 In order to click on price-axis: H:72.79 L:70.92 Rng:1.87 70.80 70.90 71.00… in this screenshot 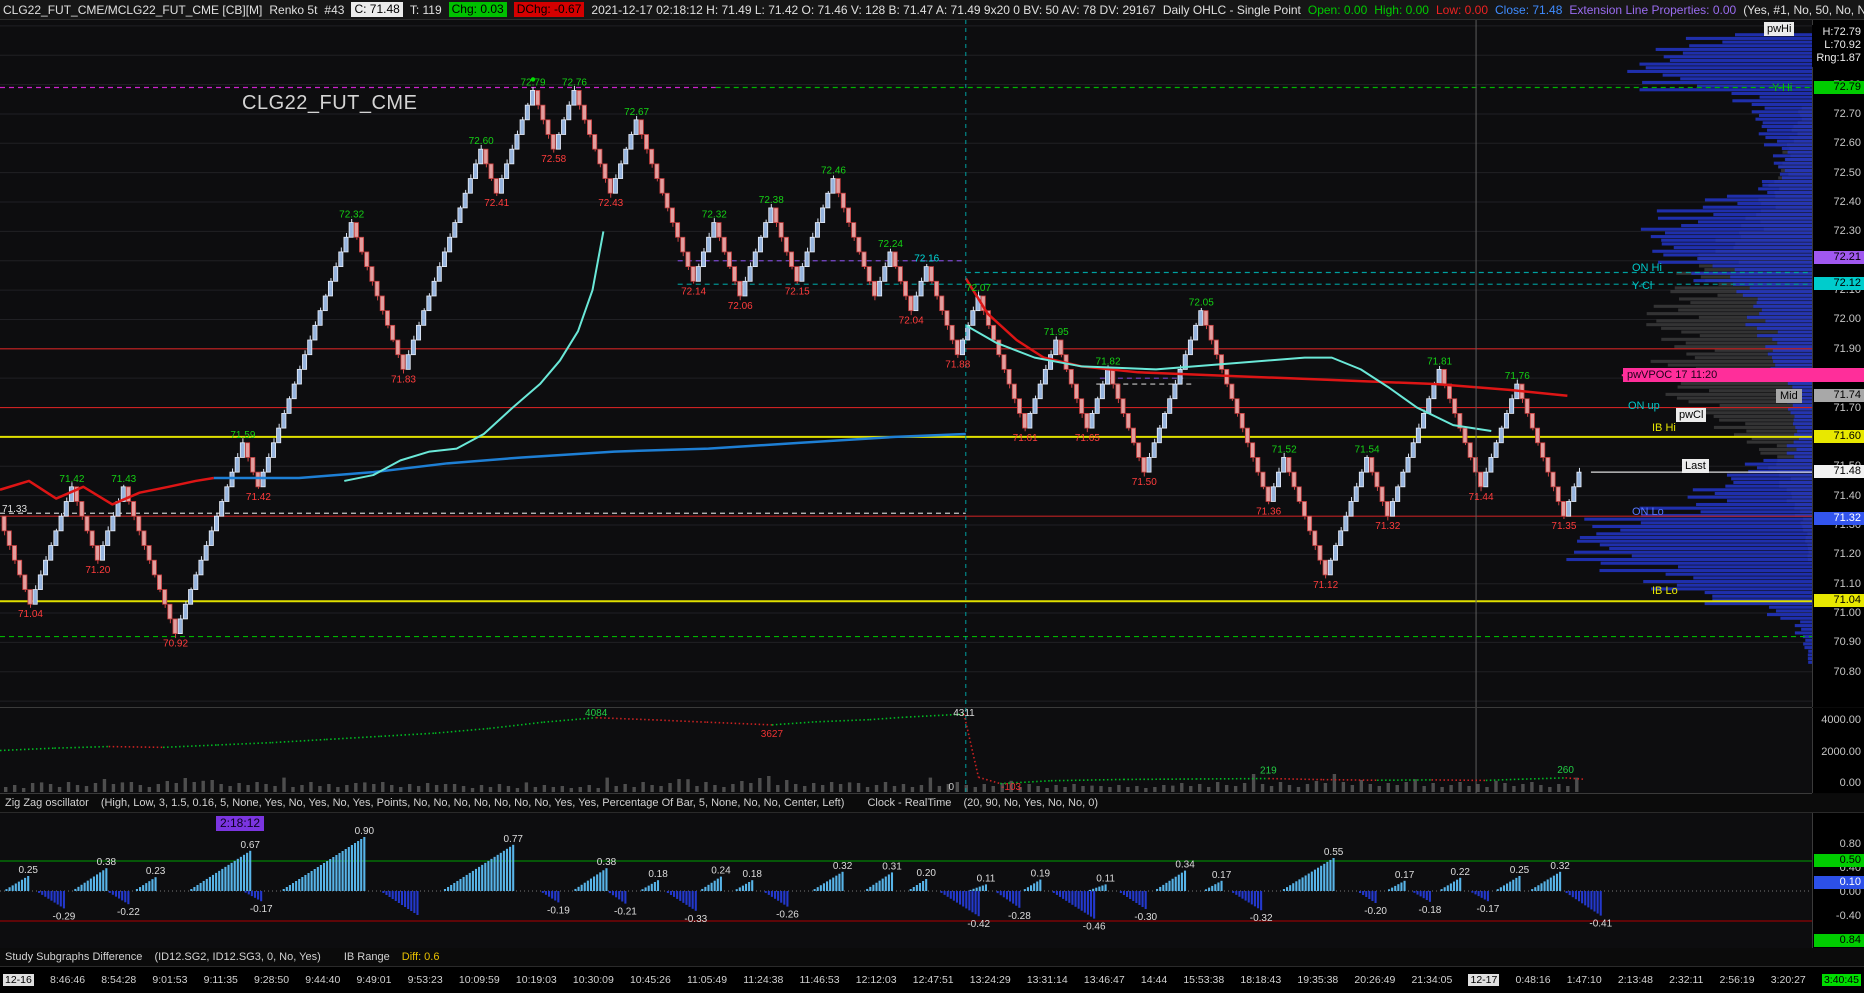, I will do `click(1838, 363)`.